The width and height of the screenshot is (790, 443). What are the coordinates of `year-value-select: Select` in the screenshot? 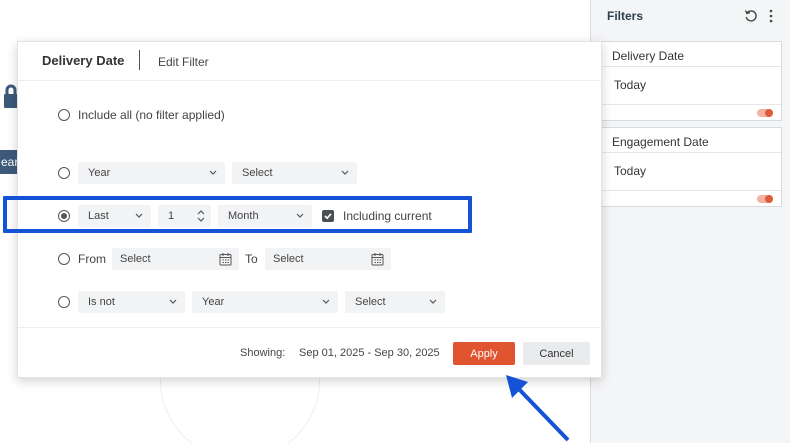 It's located at (294, 173).